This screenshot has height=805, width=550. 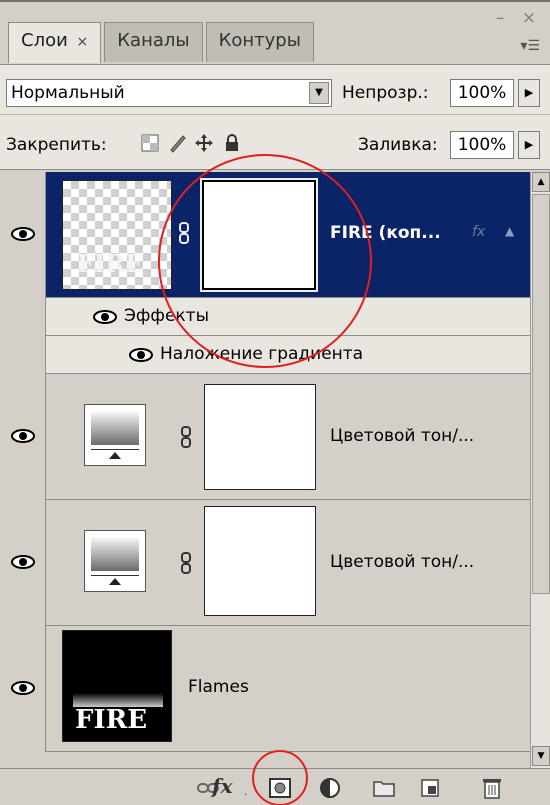 What do you see at coordinates (56, 145) in the screenshot?
I see `lock-label: Закрепить:` at bounding box center [56, 145].